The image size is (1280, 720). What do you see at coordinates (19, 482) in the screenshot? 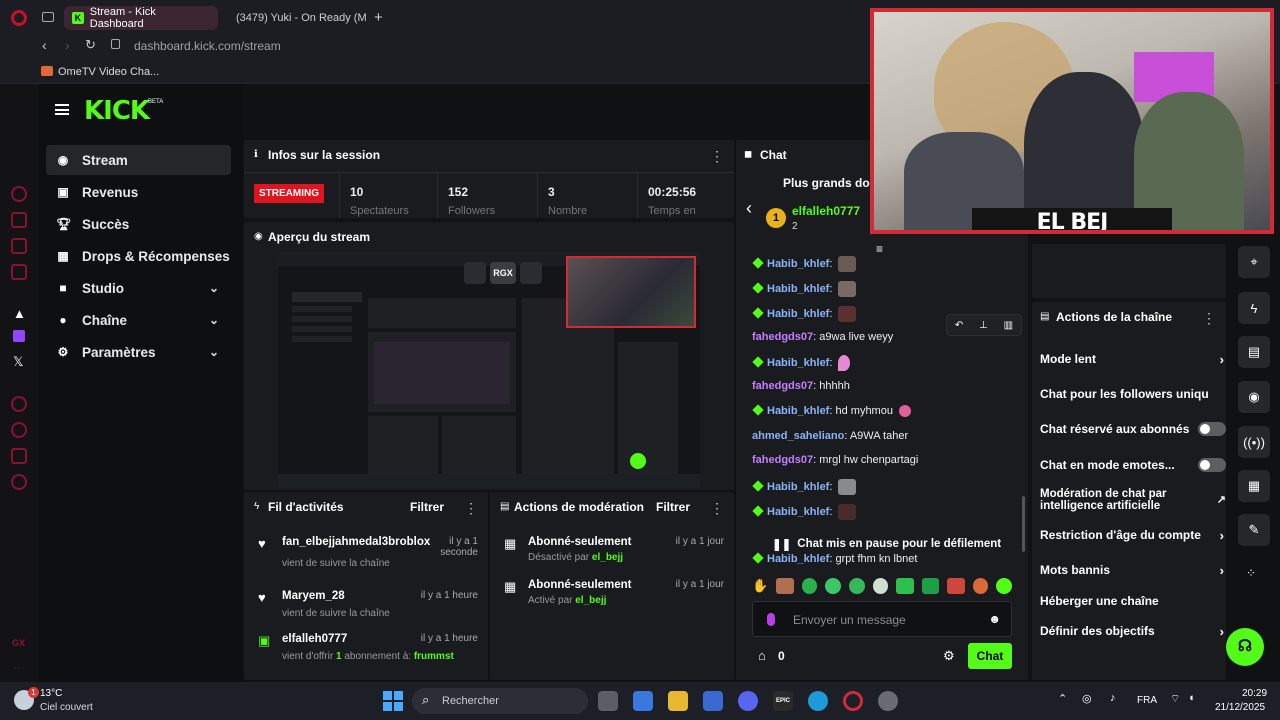
I see `settings-rail-icon` at bounding box center [19, 482].